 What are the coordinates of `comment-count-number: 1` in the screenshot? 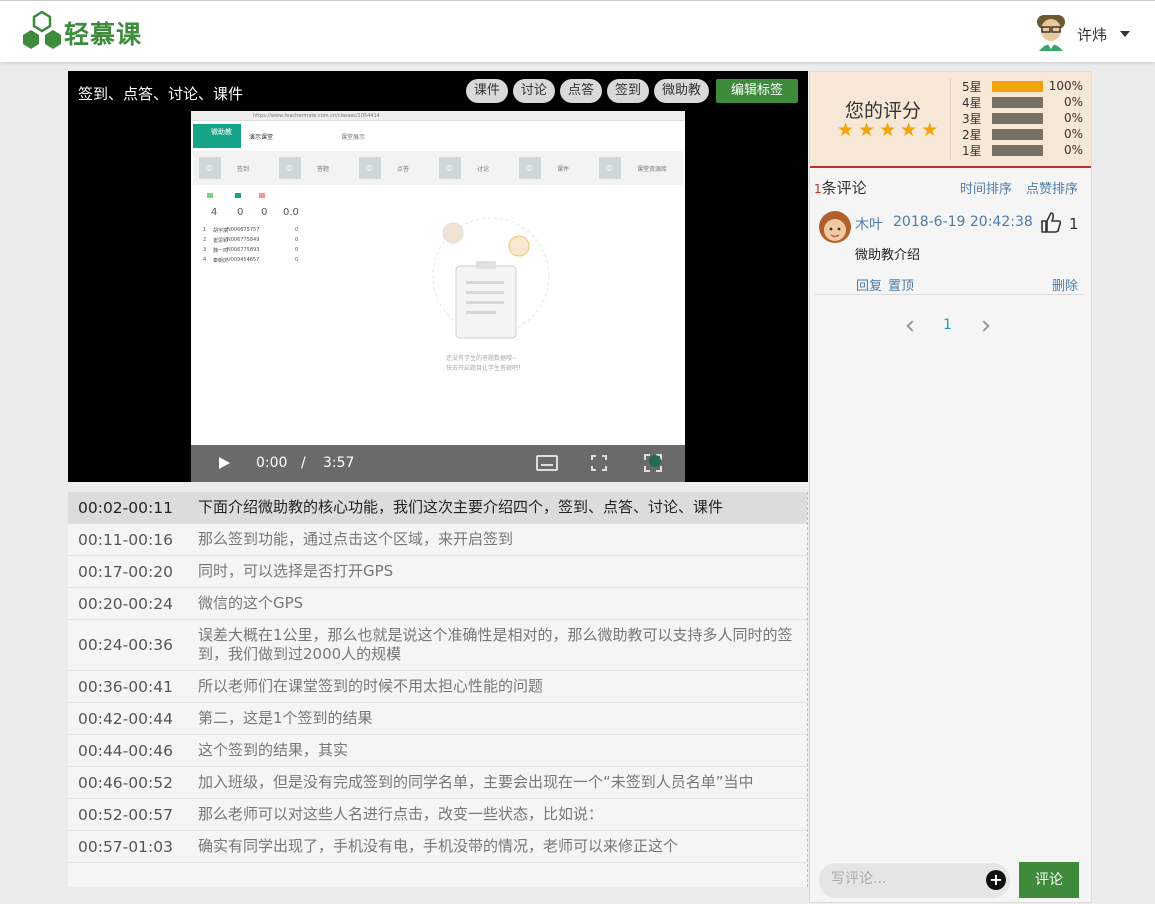 It's located at (818, 189).